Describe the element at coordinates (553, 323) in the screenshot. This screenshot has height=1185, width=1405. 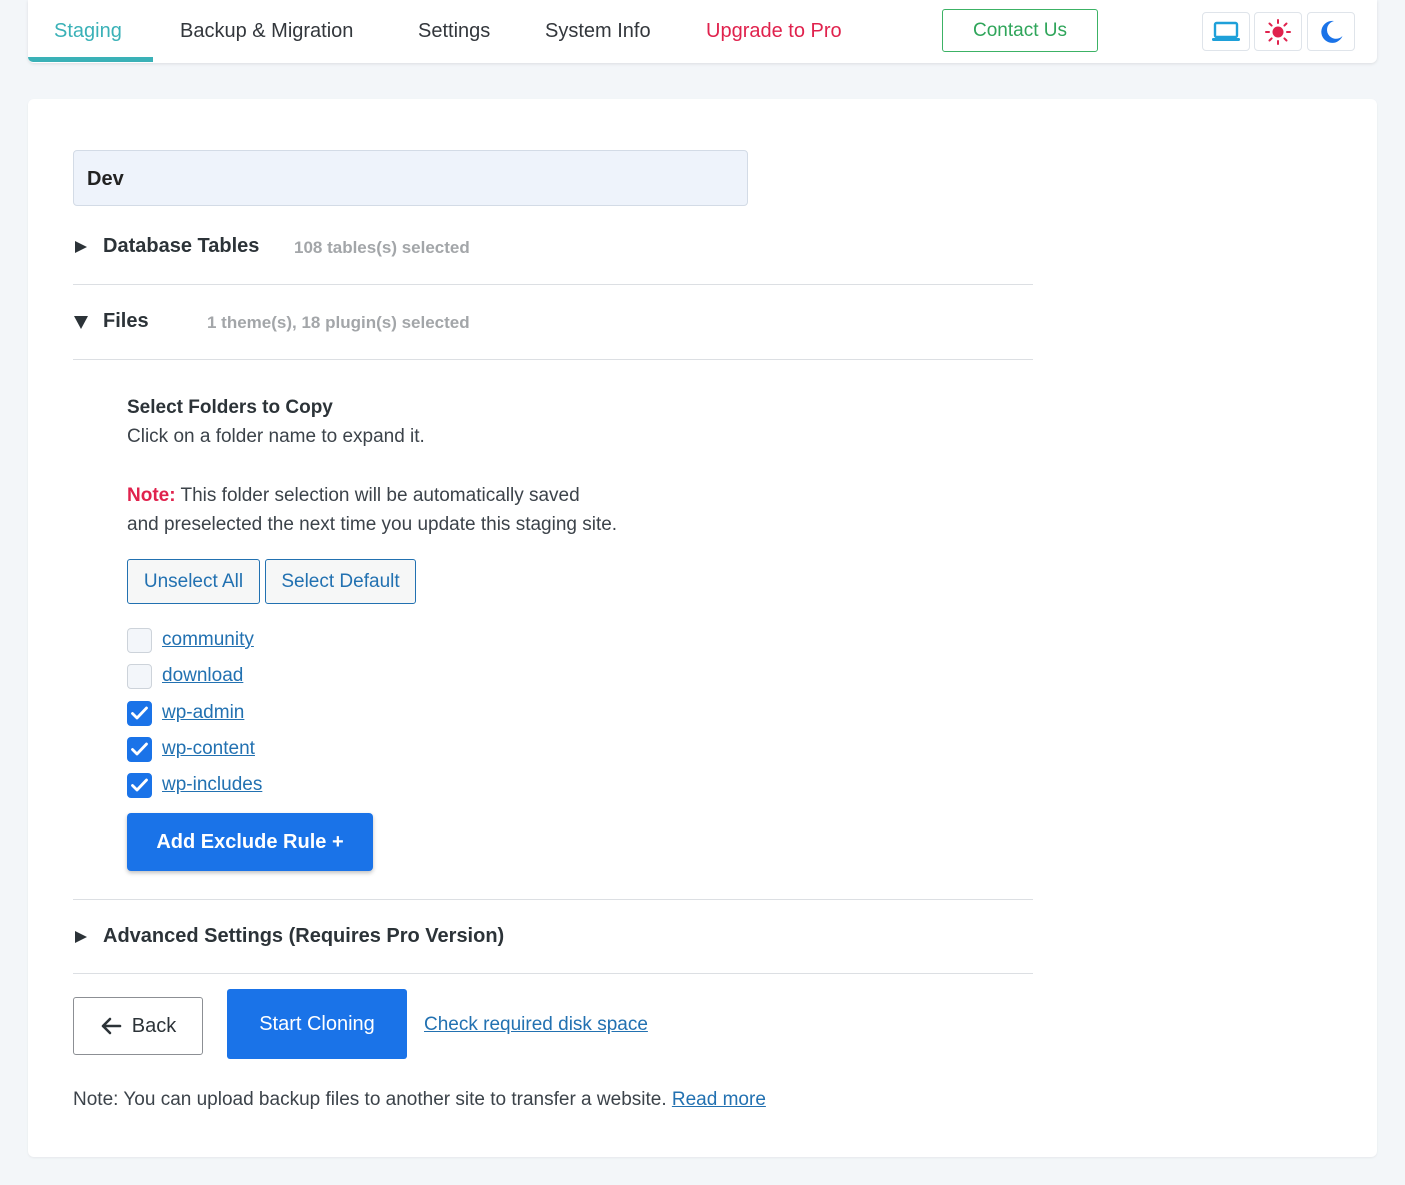
I see `section-files: Files 1 theme(s), 18 plugin(s) selected` at that location.